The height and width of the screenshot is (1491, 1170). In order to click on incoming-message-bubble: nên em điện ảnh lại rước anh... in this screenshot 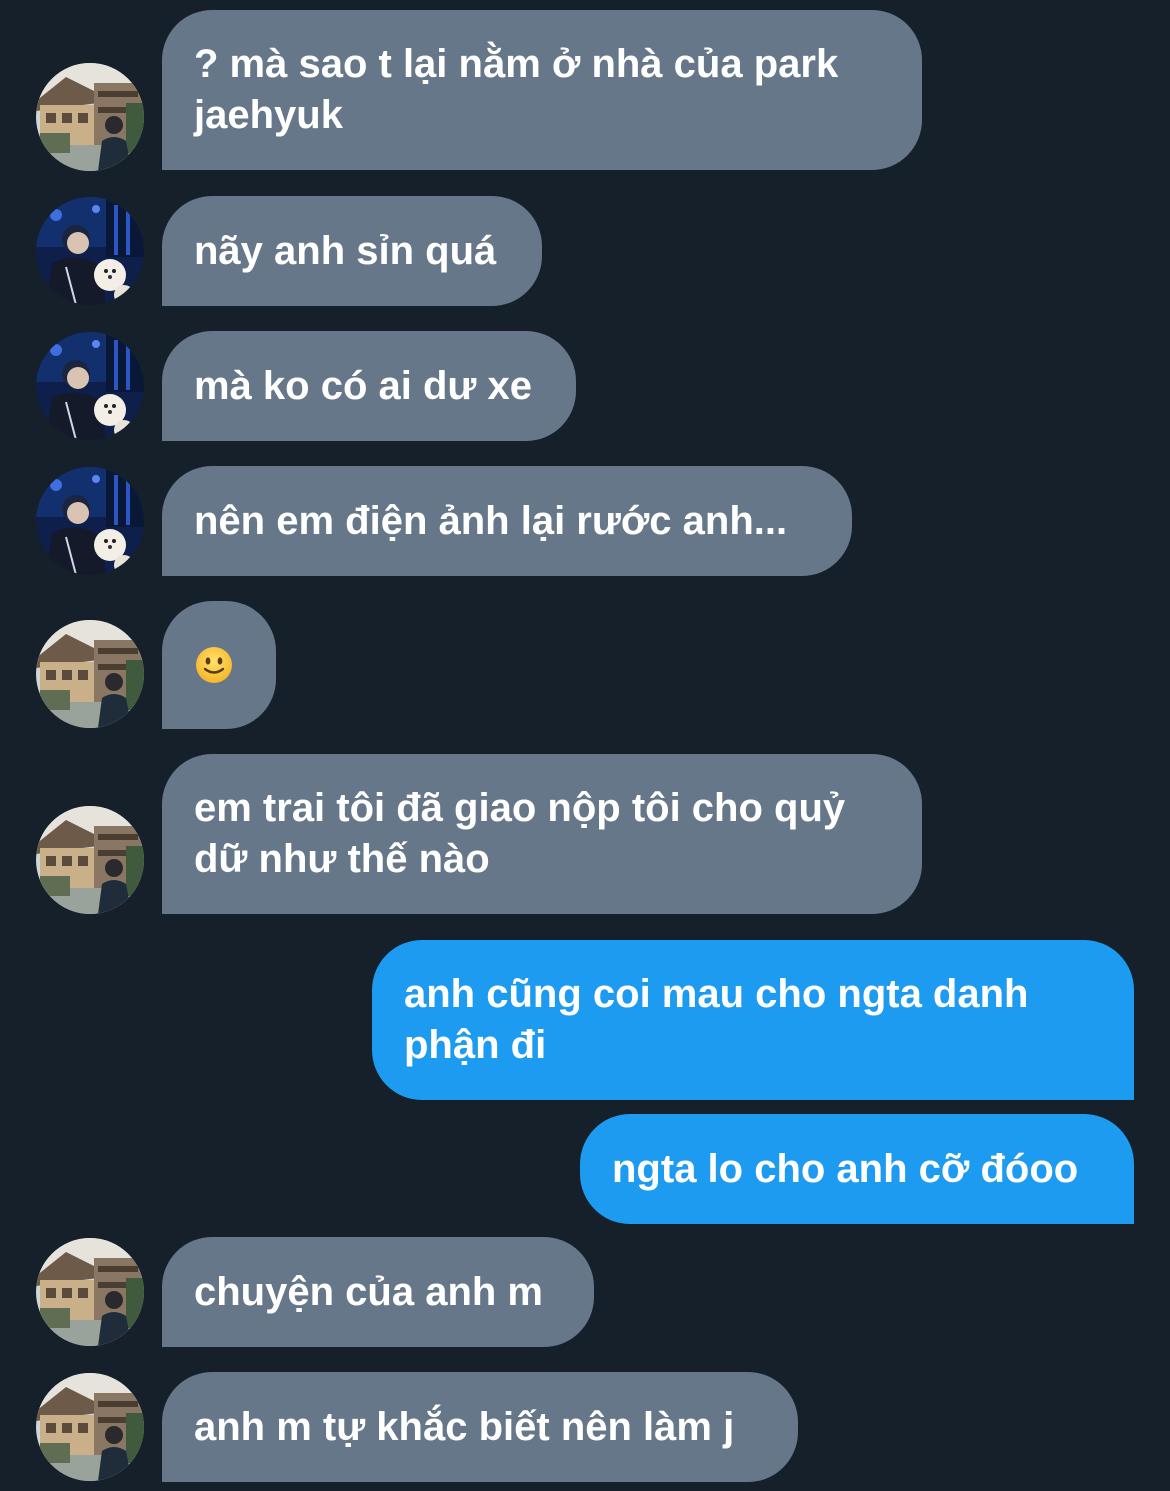, I will do `click(507, 521)`.